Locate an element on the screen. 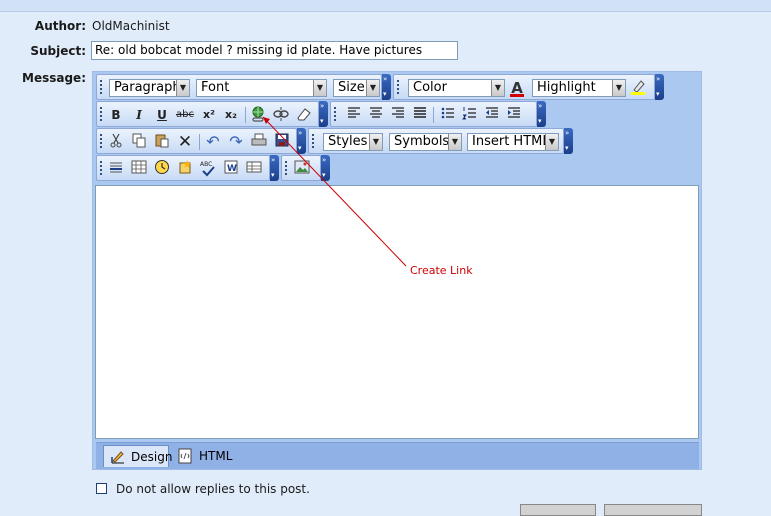 This screenshot has width=771, height=516. editor-mode-bar: Design HTML is located at coordinates (397, 455).